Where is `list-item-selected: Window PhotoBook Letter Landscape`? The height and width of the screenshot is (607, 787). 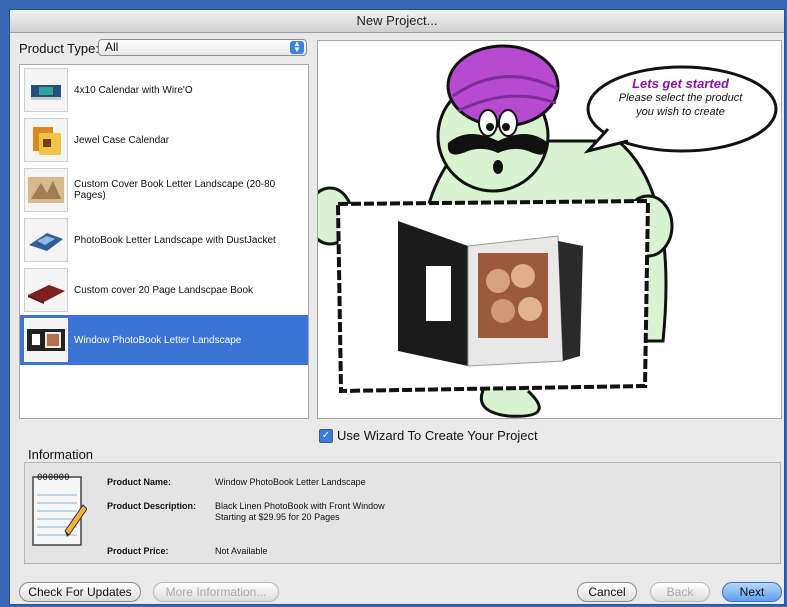 list-item-selected: Window PhotoBook Letter Landscape is located at coordinates (164, 340).